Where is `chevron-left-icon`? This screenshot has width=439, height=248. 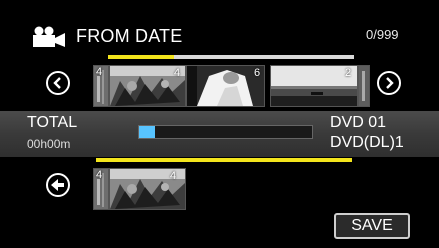 chevron-left-icon is located at coordinates (57, 83).